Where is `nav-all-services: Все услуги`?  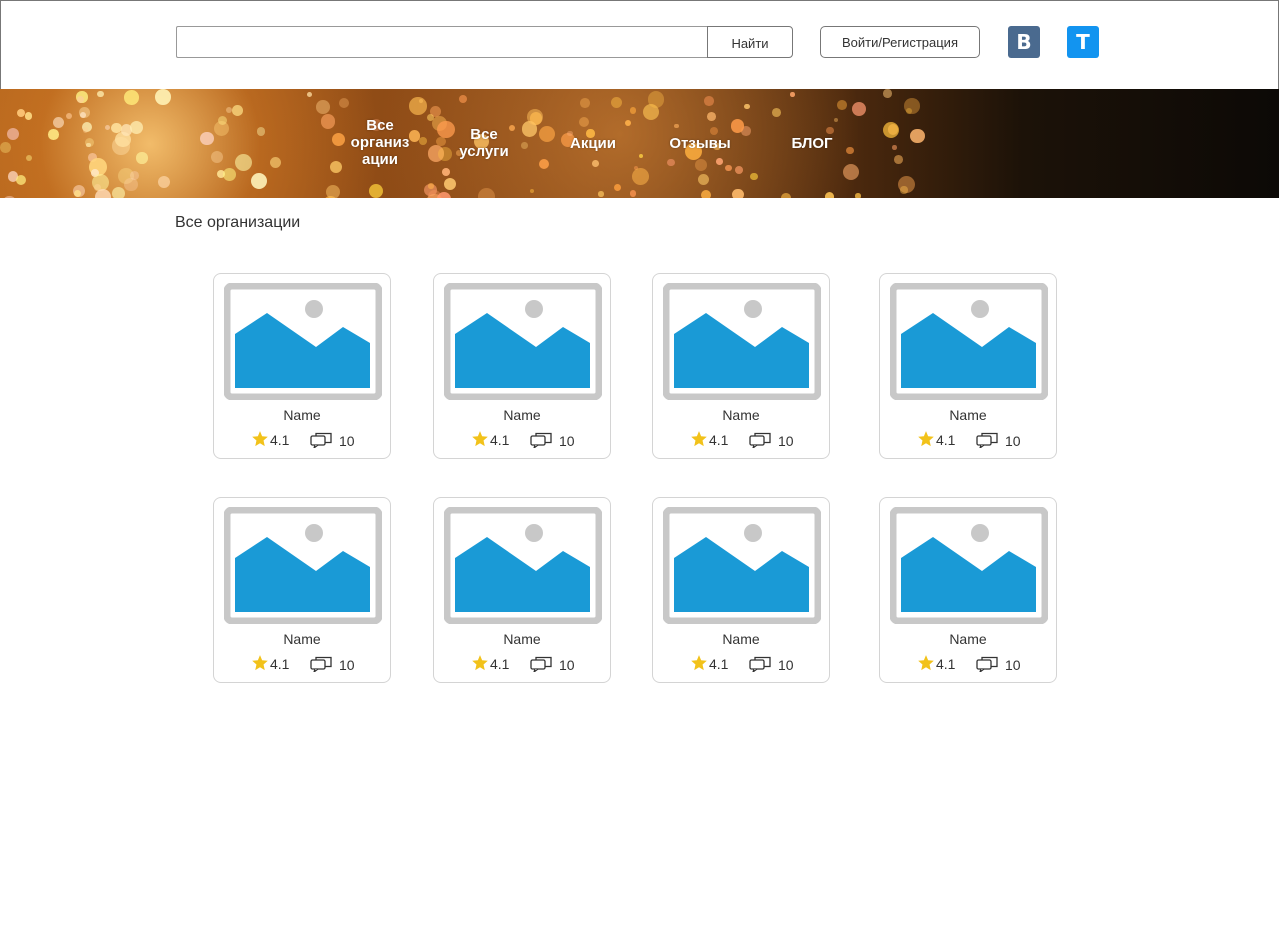 nav-all-services: Все услуги is located at coordinates (484, 143).